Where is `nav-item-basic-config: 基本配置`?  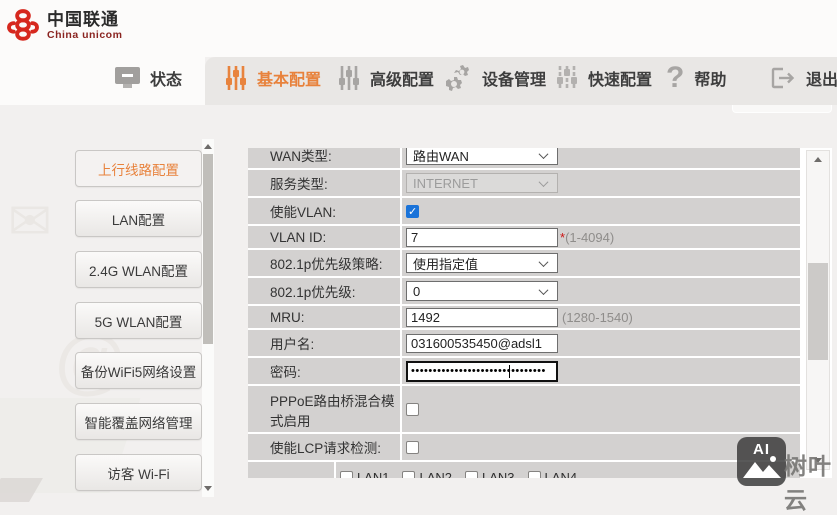 nav-item-basic-config: 基本配置 is located at coordinates (273, 78).